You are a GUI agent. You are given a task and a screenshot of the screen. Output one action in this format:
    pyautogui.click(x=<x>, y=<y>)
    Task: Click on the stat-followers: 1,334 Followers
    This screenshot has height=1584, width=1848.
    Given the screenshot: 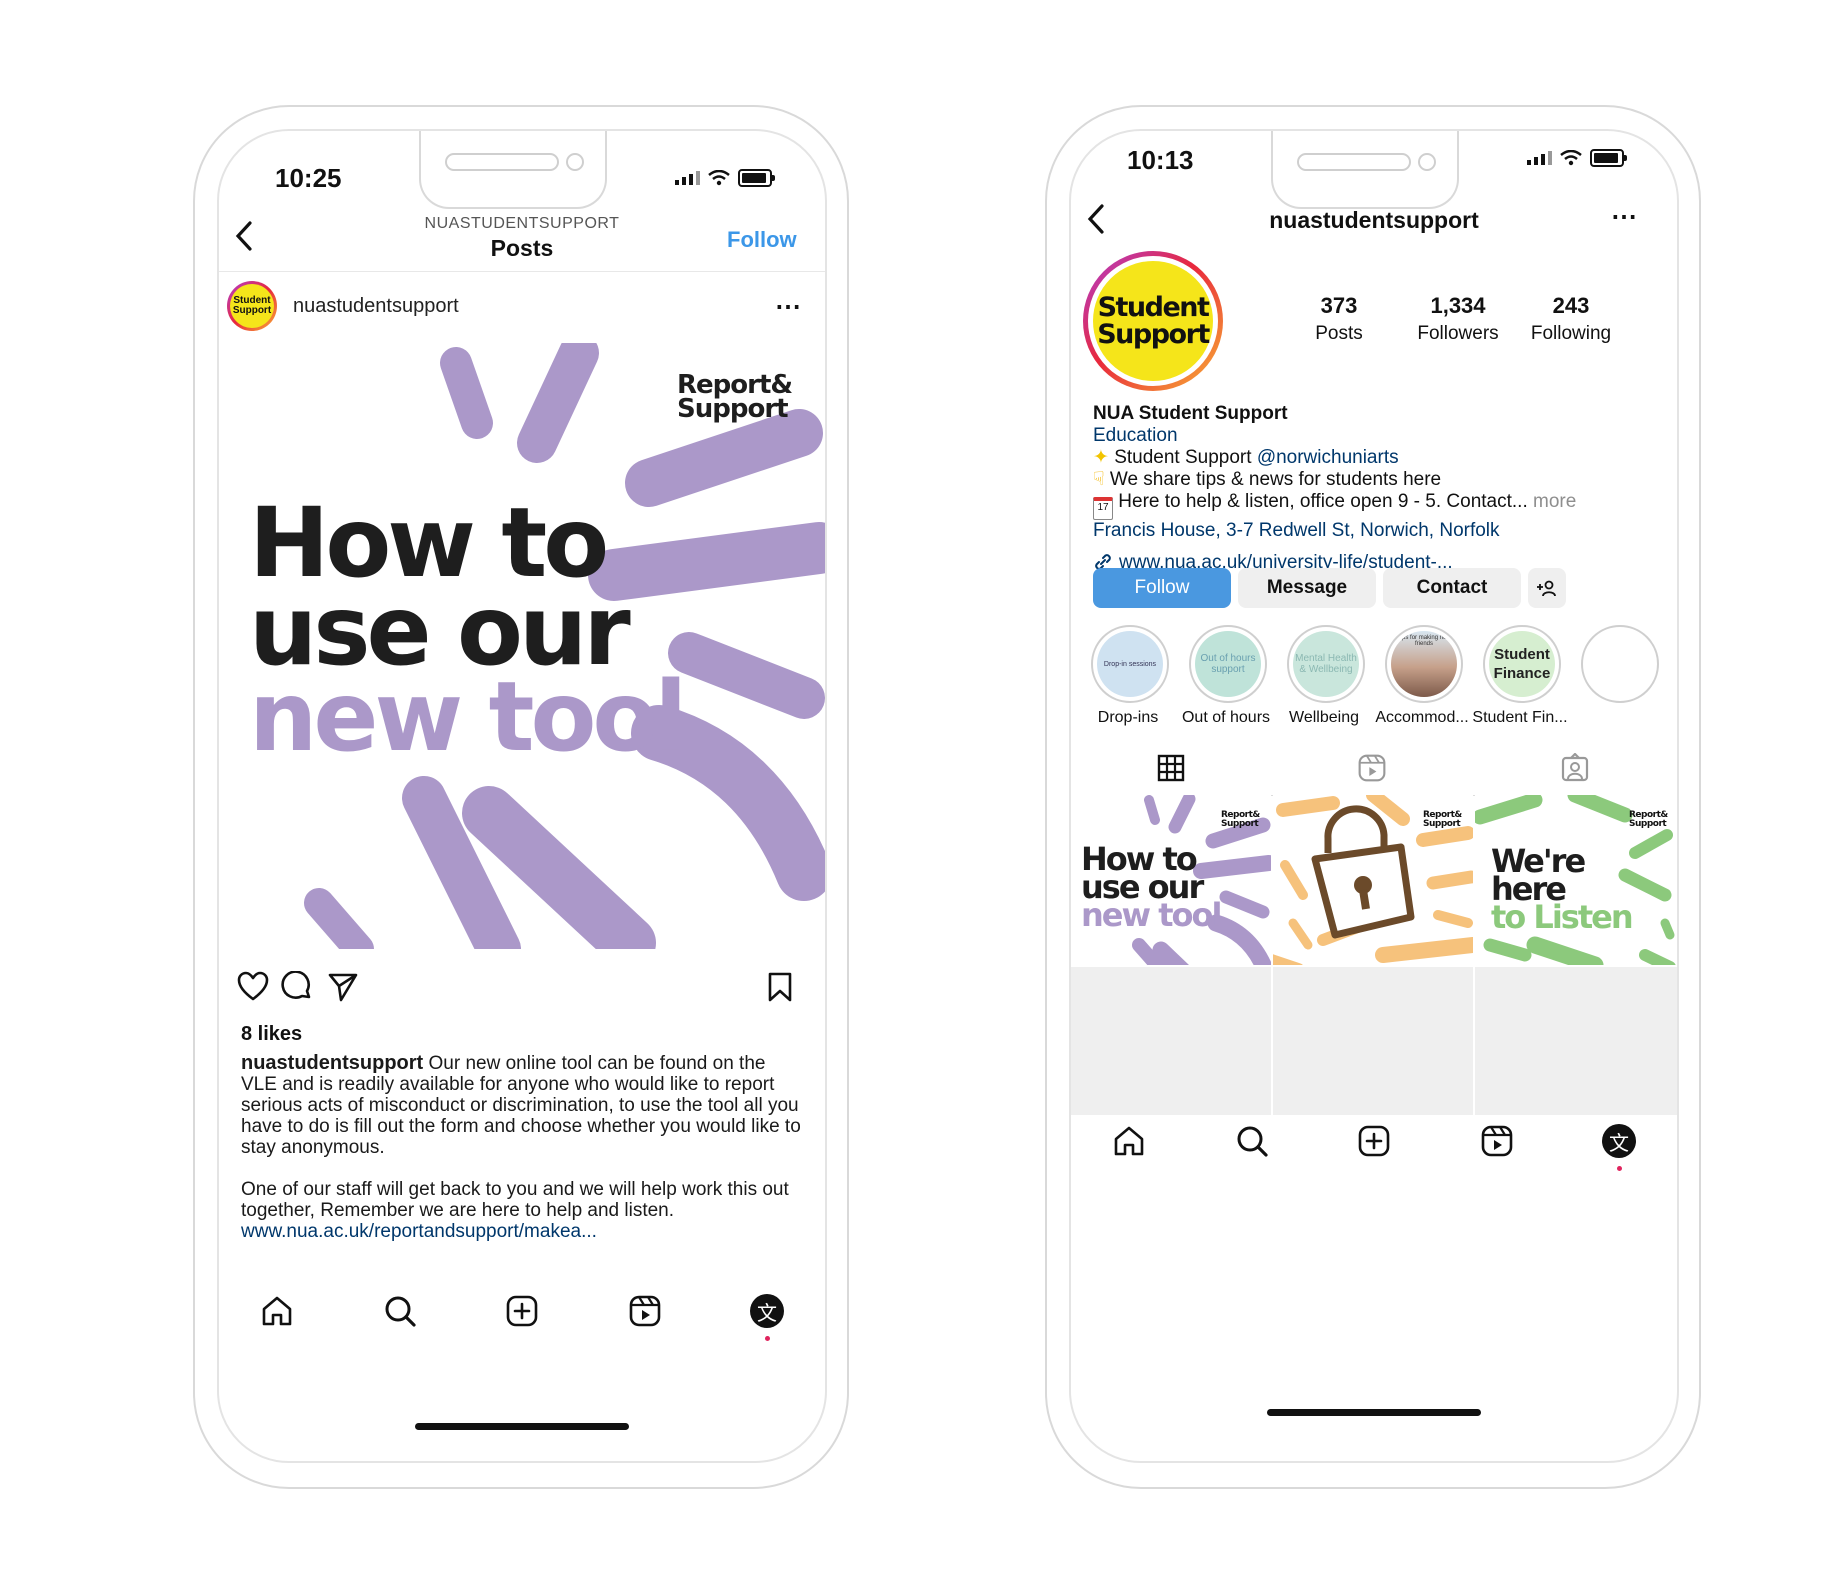 What is the action you would take?
    pyautogui.click(x=1458, y=319)
    